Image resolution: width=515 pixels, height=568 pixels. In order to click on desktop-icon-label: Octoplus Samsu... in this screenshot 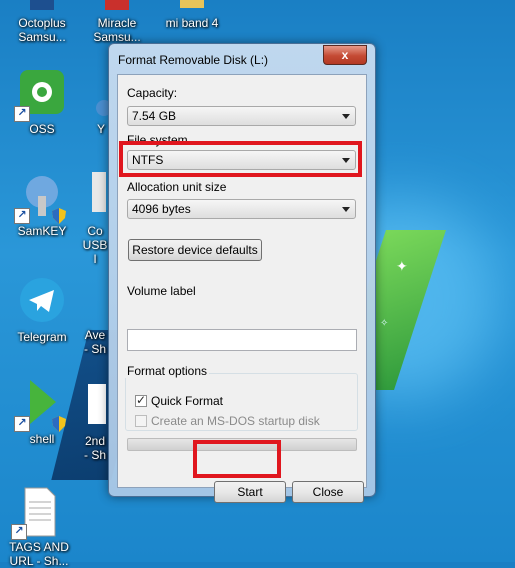, I will do `click(42, 30)`.